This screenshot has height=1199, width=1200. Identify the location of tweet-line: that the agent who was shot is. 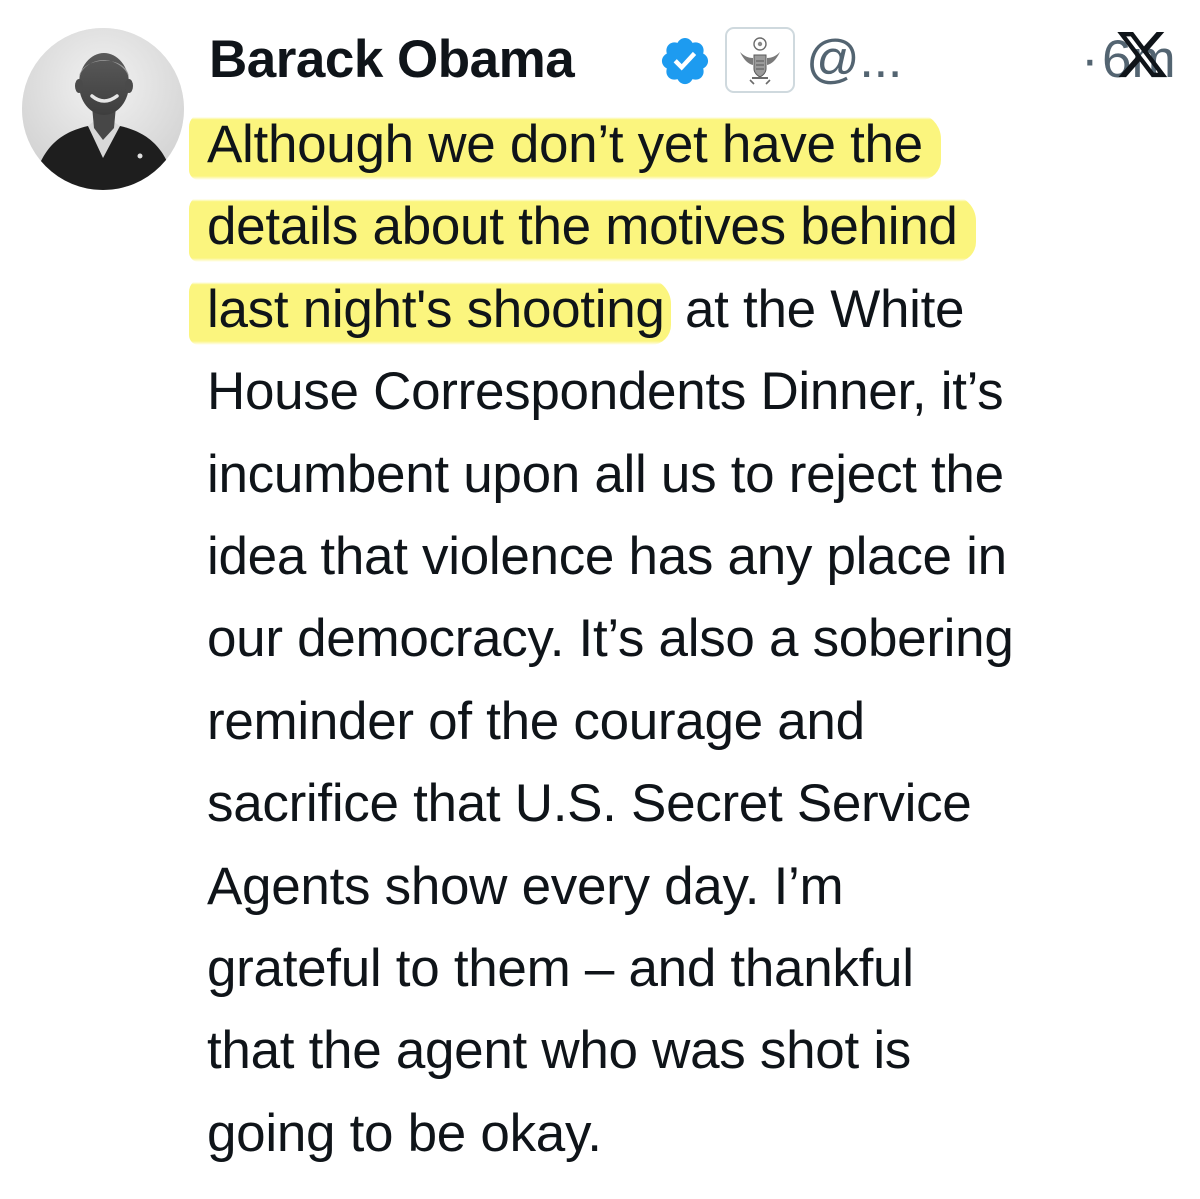
(559, 1051).